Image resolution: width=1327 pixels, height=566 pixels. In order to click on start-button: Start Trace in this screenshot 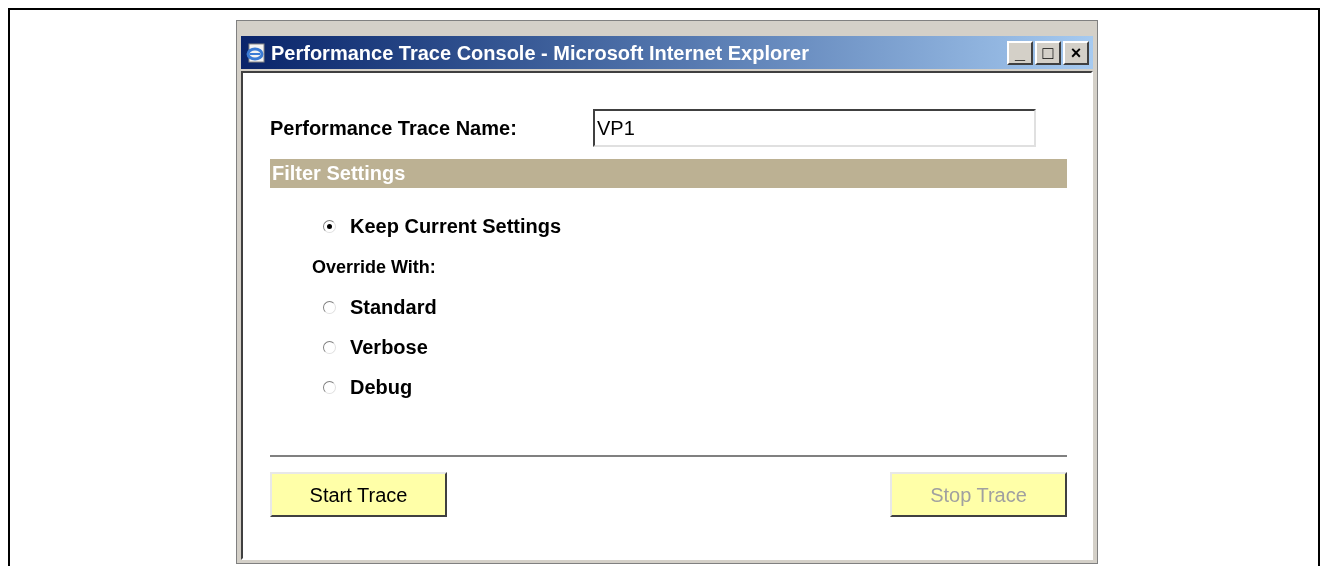, I will do `click(358, 494)`.